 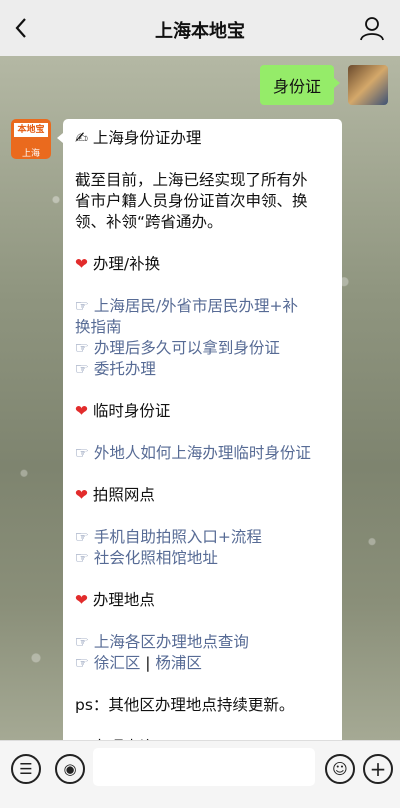 What do you see at coordinates (205, 600) in the screenshot?
I see `message-line: ❤ 办理地点` at bounding box center [205, 600].